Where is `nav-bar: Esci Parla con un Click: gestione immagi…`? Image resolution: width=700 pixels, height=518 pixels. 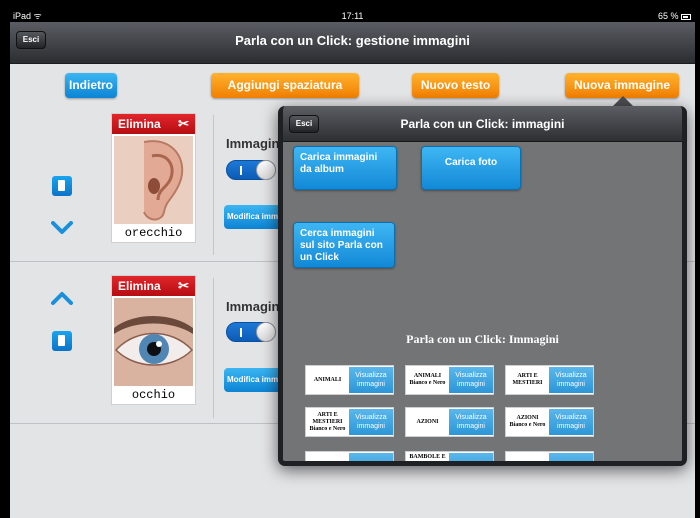
nav-bar: Esci Parla con un Click: gestione immagi… is located at coordinates (352, 43).